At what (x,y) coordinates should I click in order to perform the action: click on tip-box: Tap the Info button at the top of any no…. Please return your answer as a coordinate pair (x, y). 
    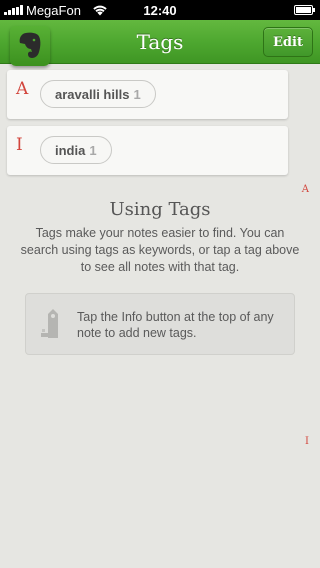
    Looking at the image, I should click on (160, 324).